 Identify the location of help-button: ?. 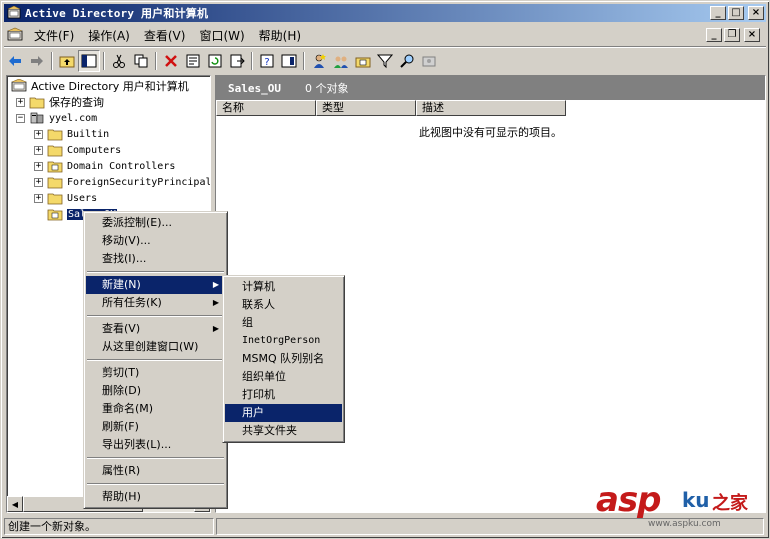
(267, 61).